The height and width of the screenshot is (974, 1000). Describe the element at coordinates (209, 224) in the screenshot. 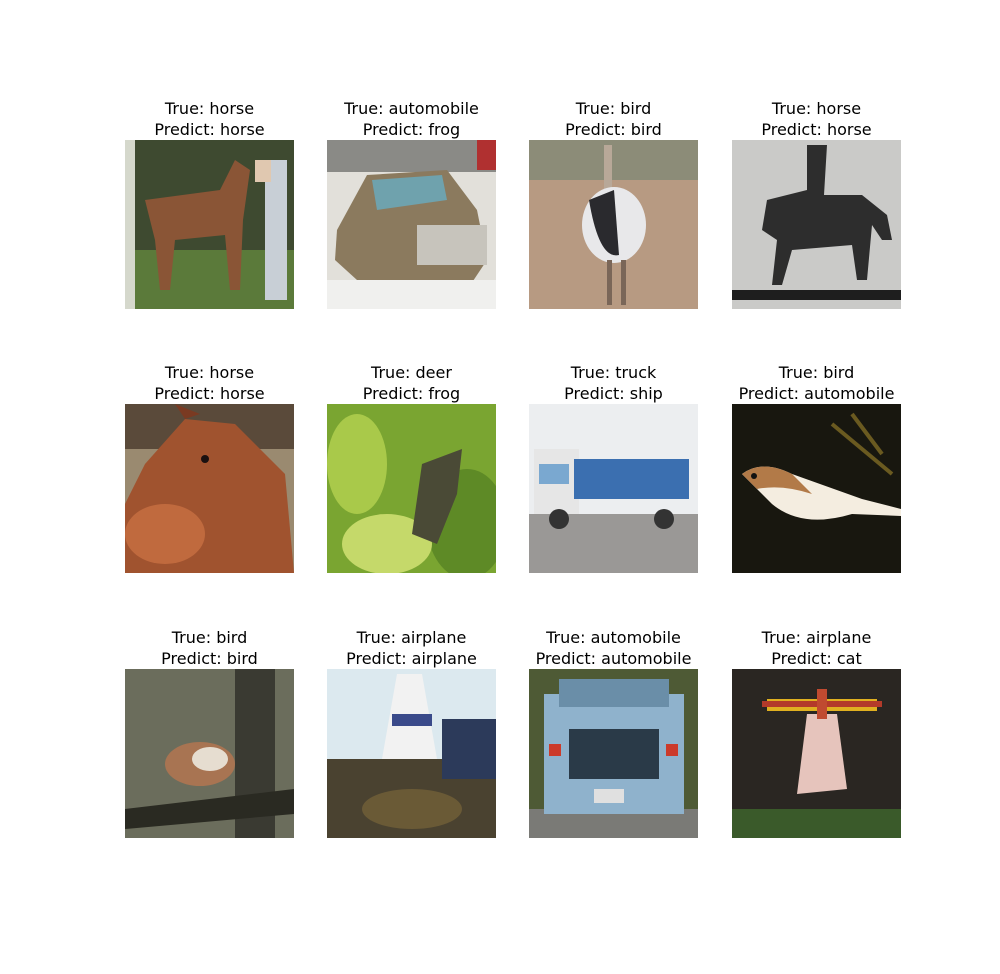

I see `horse-with-person-photo` at that location.